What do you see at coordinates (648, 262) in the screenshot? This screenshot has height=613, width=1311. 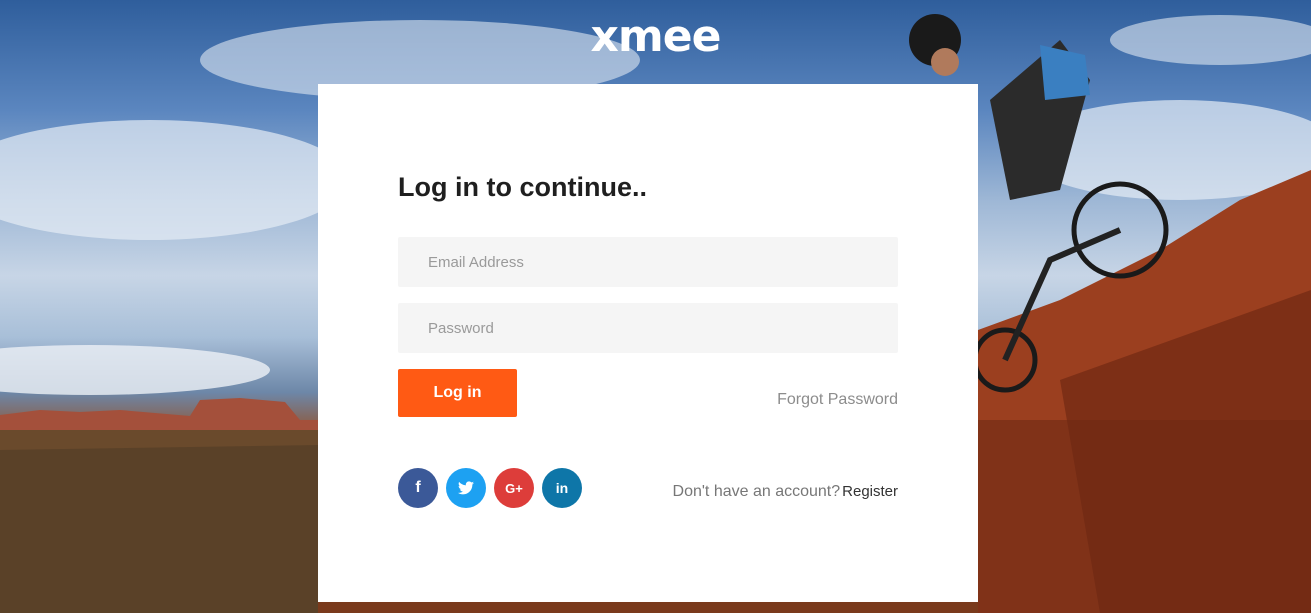 I see `email-field` at bounding box center [648, 262].